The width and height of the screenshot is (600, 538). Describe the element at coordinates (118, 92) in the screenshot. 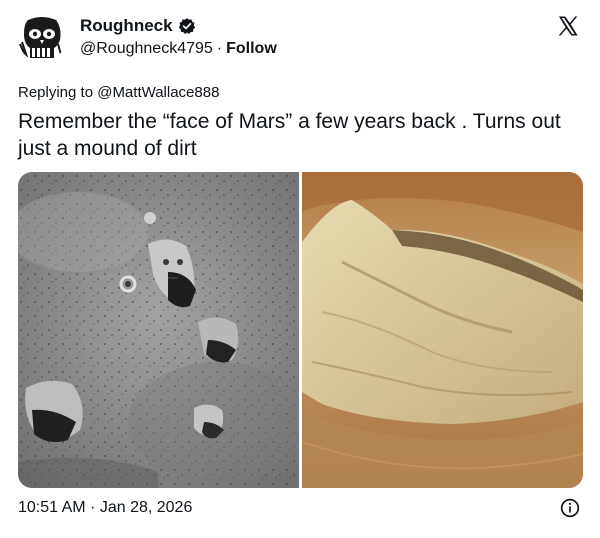

I see `replying-to: Replying to @MattWallace888` at that location.